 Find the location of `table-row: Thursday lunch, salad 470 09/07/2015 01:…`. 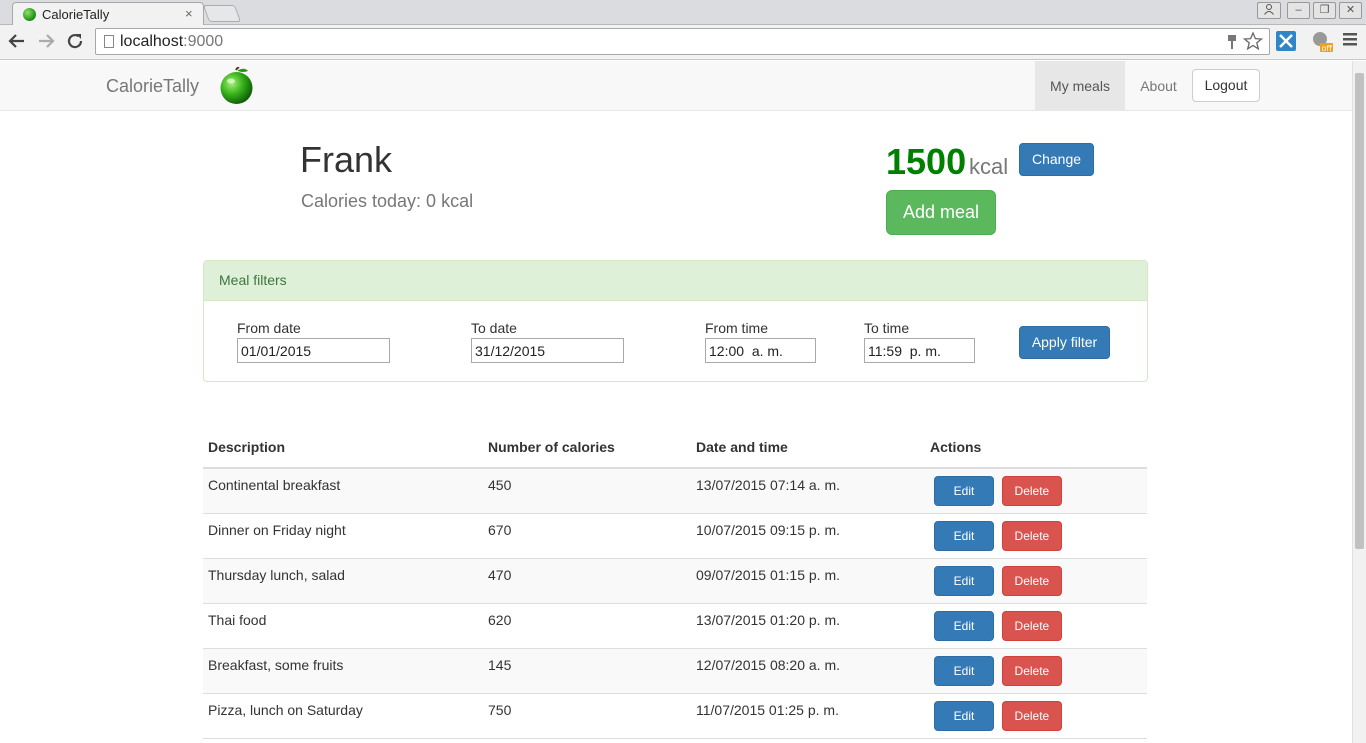

table-row: Thursday lunch, salad 470 09/07/2015 01:… is located at coordinates (675, 581).